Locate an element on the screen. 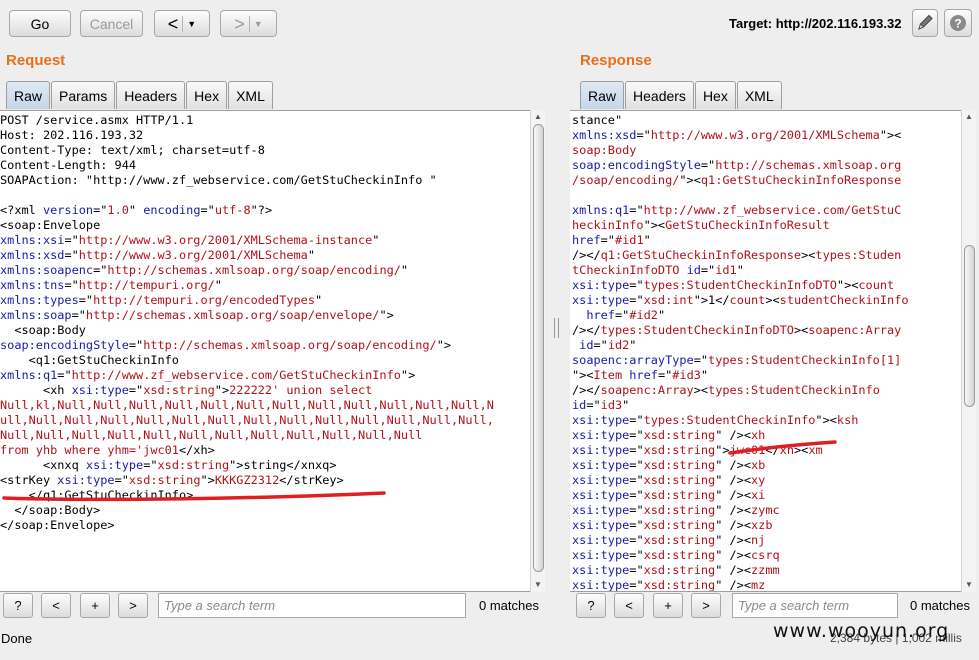 This screenshot has width=979, height=660. go-button: Go is located at coordinates (40, 23).